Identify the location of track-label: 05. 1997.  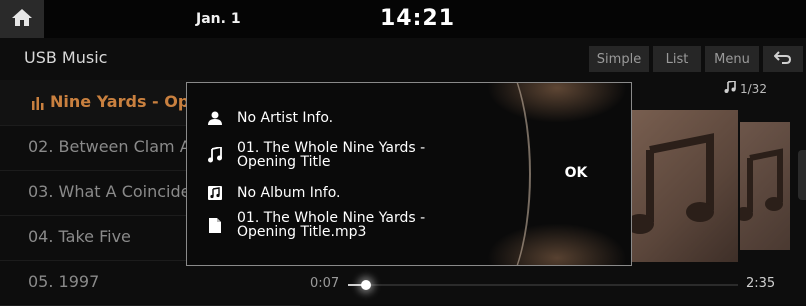
(64, 281).